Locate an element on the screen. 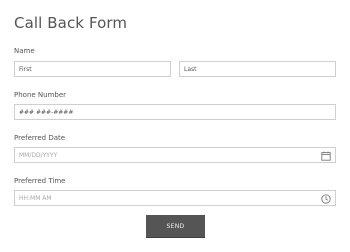 The width and height of the screenshot is (350, 252). date-field: MM/DD/YYYY is located at coordinates (175, 155).